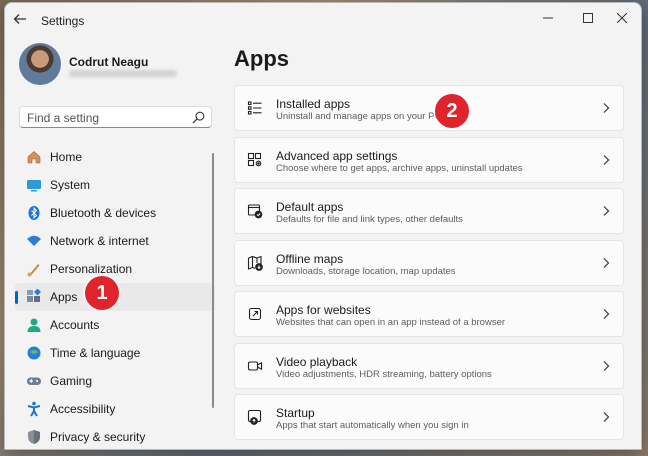 The image size is (648, 456). I want to click on sidebar-item-label: Accessibility, so click(83, 409).